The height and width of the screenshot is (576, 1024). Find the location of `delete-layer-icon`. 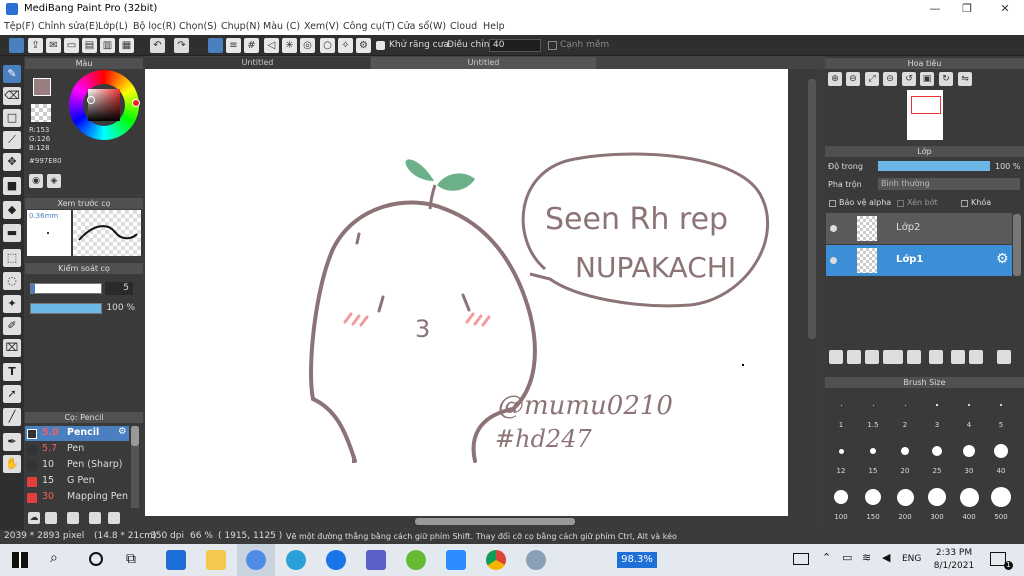

delete-layer-icon is located at coordinates (1004, 357).